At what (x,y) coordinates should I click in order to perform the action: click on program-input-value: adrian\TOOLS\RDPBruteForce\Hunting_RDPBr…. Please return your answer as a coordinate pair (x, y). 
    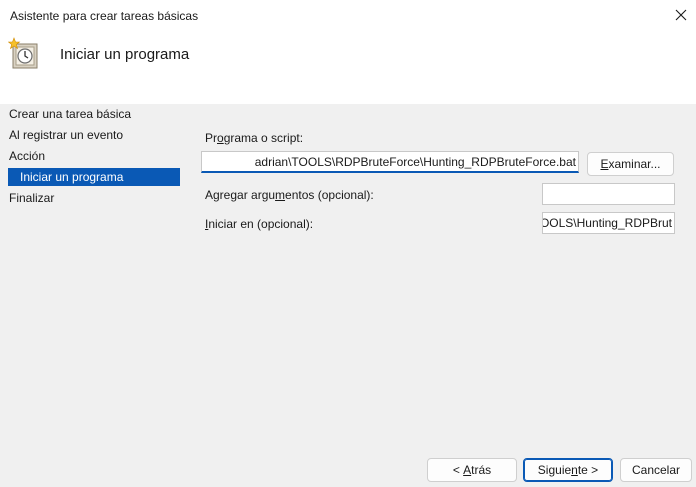
    Looking at the image, I should click on (415, 162).